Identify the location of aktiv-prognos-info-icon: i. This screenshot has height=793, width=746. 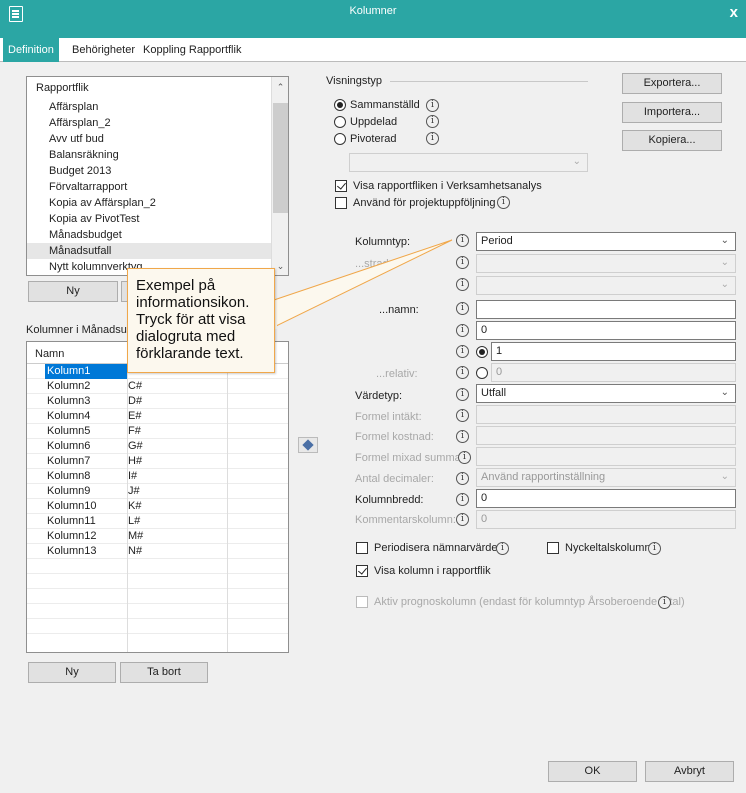
(664, 602).